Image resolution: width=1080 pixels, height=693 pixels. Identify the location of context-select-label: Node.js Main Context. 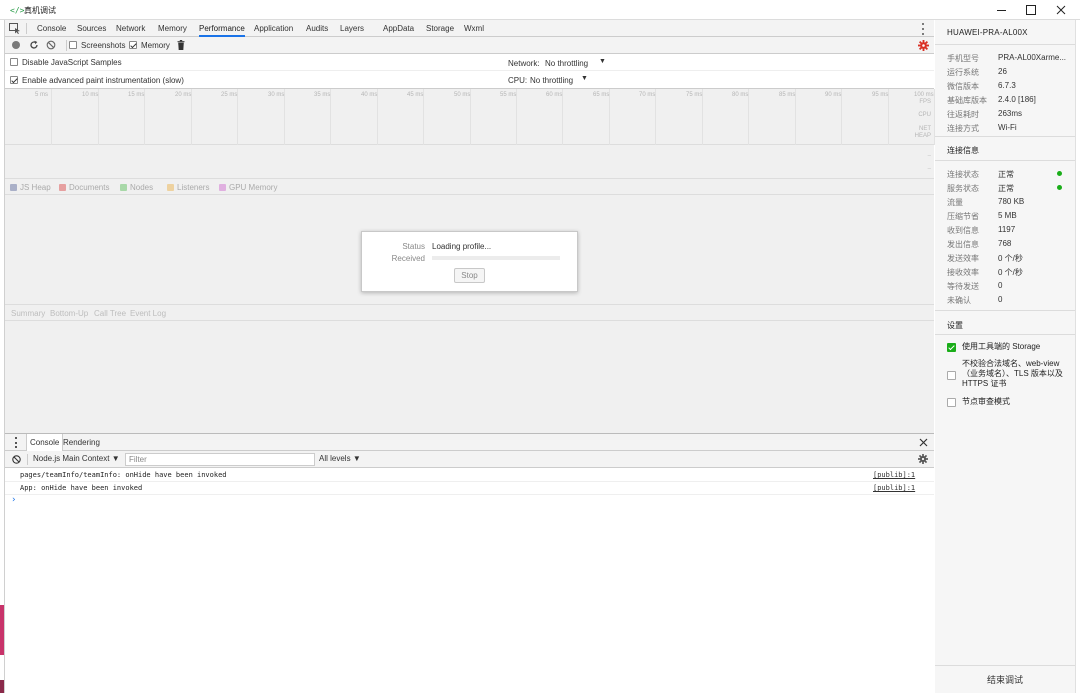
(71, 458).